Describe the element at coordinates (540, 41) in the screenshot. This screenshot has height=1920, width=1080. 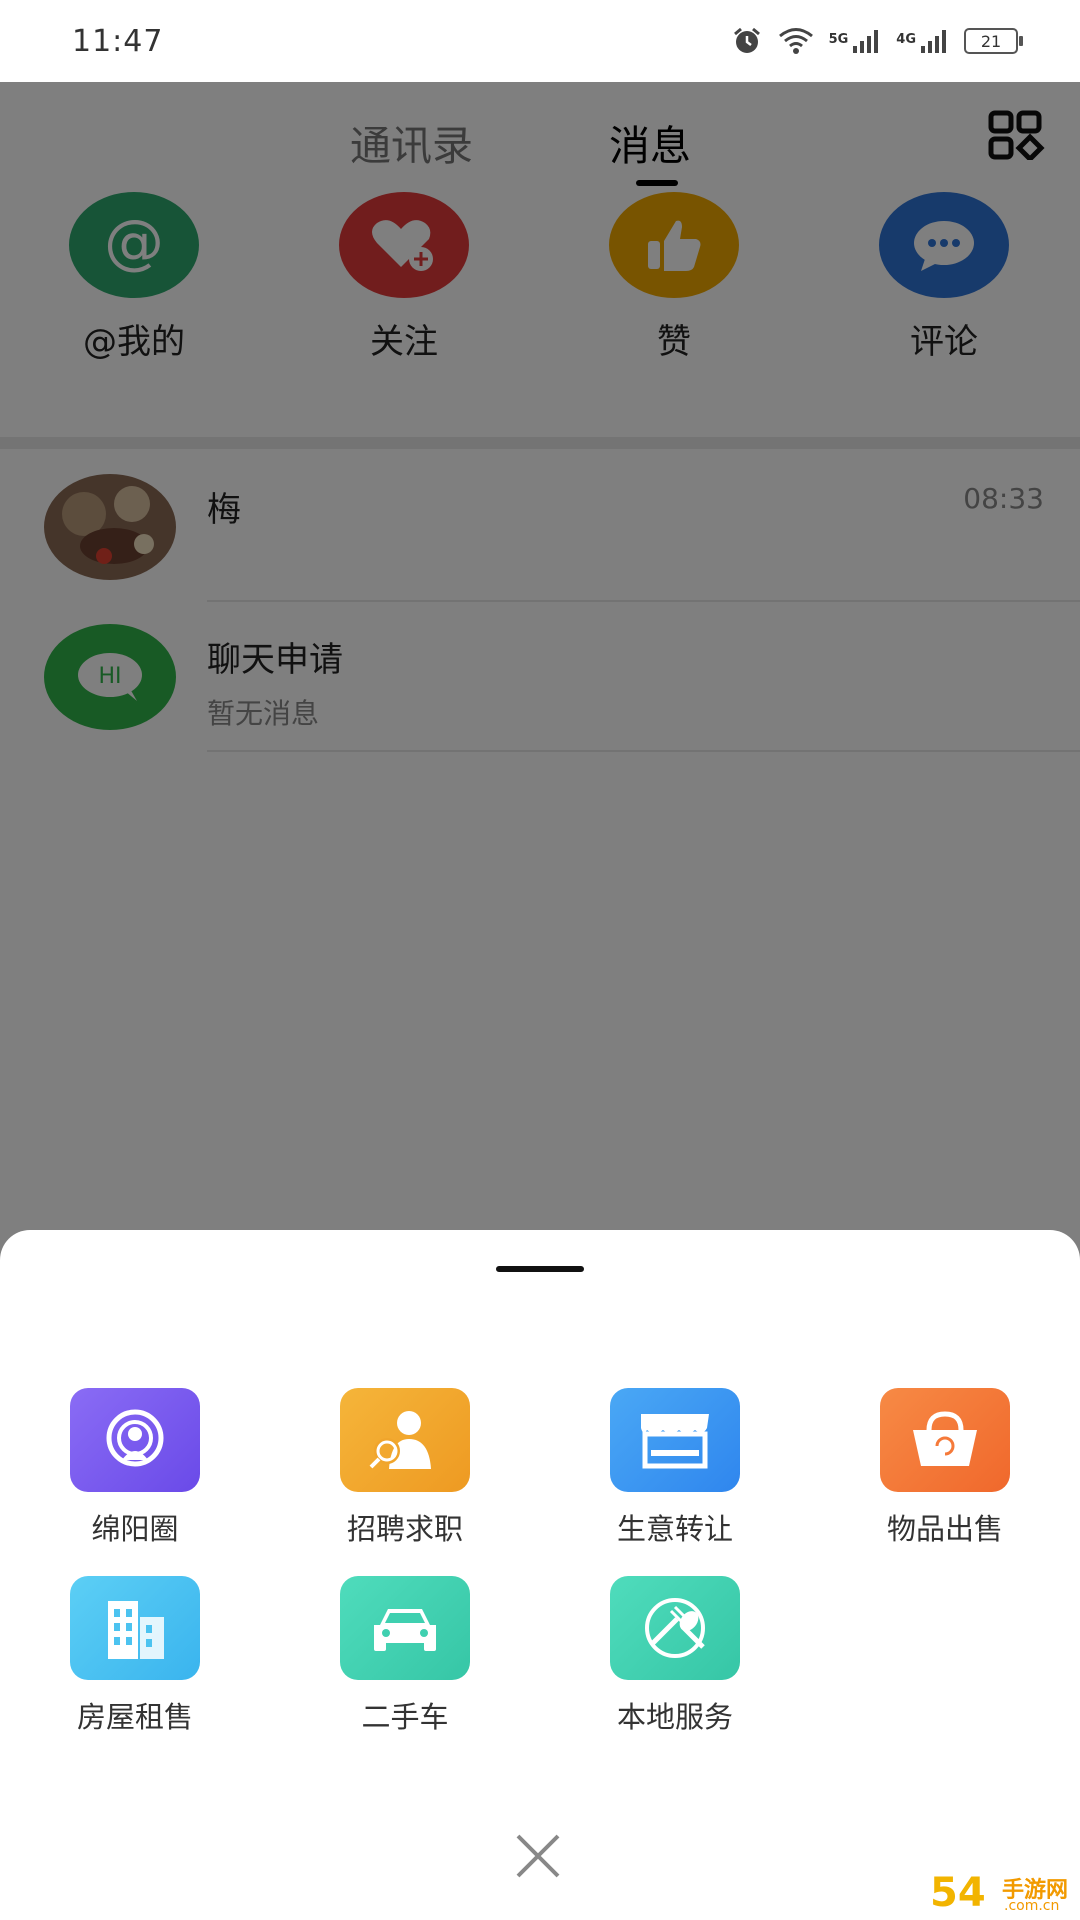
I see `status-bar: 11:47 5G 4G 21` at that location.